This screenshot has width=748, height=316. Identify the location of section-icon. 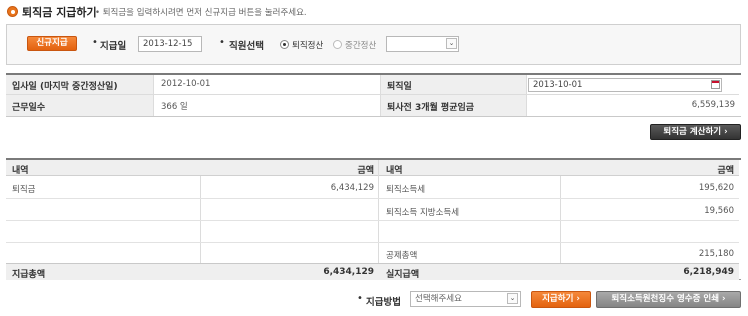
(12, 11).